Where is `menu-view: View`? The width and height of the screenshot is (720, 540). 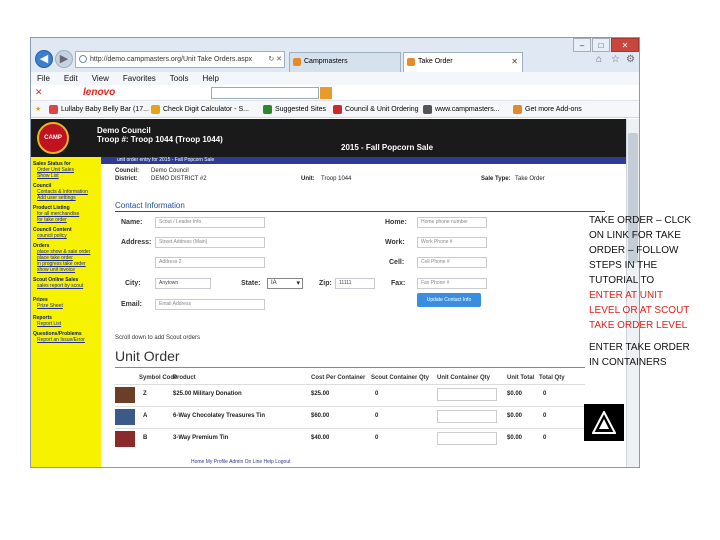
menu-view: View is located at coordinates (100, 78).